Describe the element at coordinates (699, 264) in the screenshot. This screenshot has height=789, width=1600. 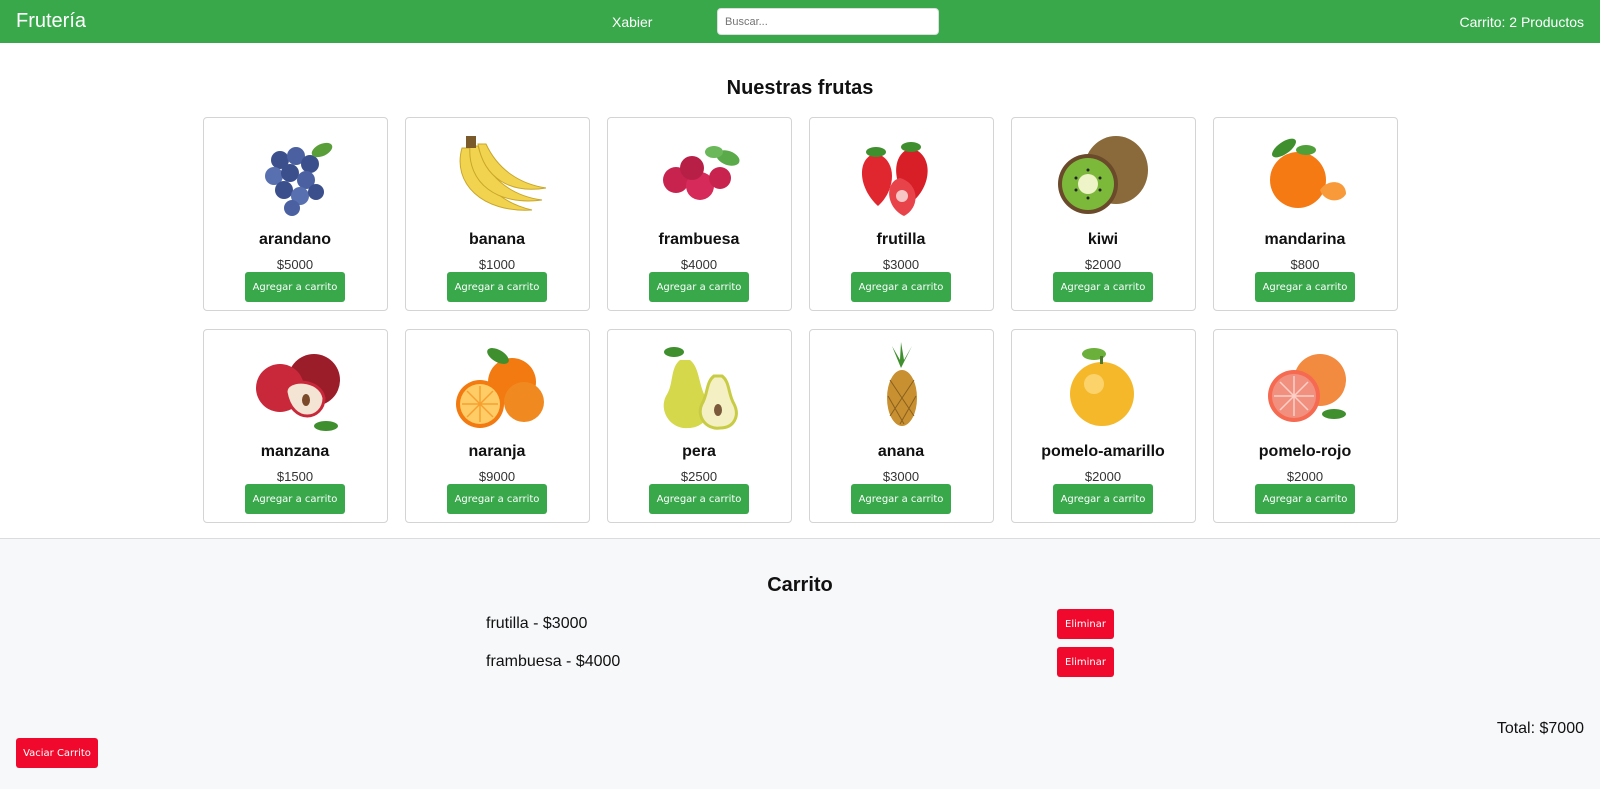
I see `product-price: $4000` at that location.